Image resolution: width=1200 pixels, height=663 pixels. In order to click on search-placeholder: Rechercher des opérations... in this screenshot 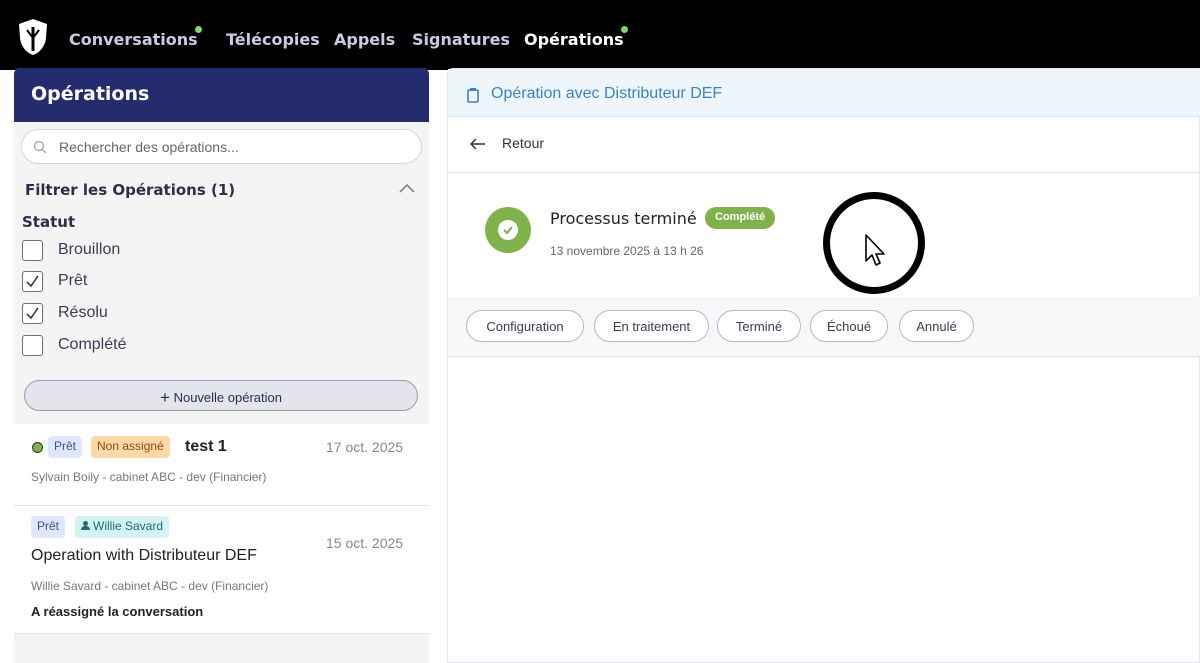, I will do `click(149, 147)`.